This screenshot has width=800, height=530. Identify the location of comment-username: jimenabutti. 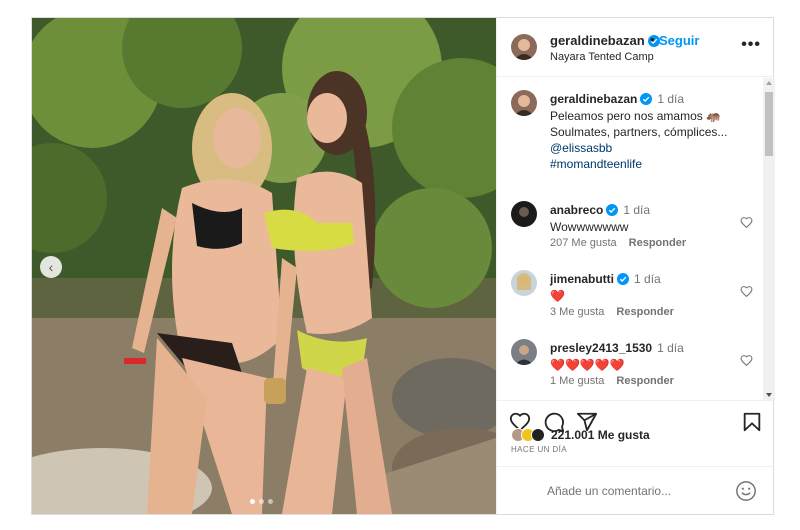
(582, 279).